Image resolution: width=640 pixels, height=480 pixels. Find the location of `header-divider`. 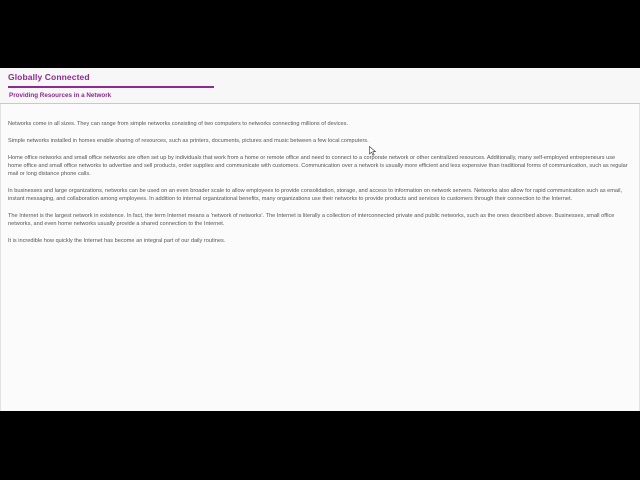

header-divider is located at coordinates (320, 103).